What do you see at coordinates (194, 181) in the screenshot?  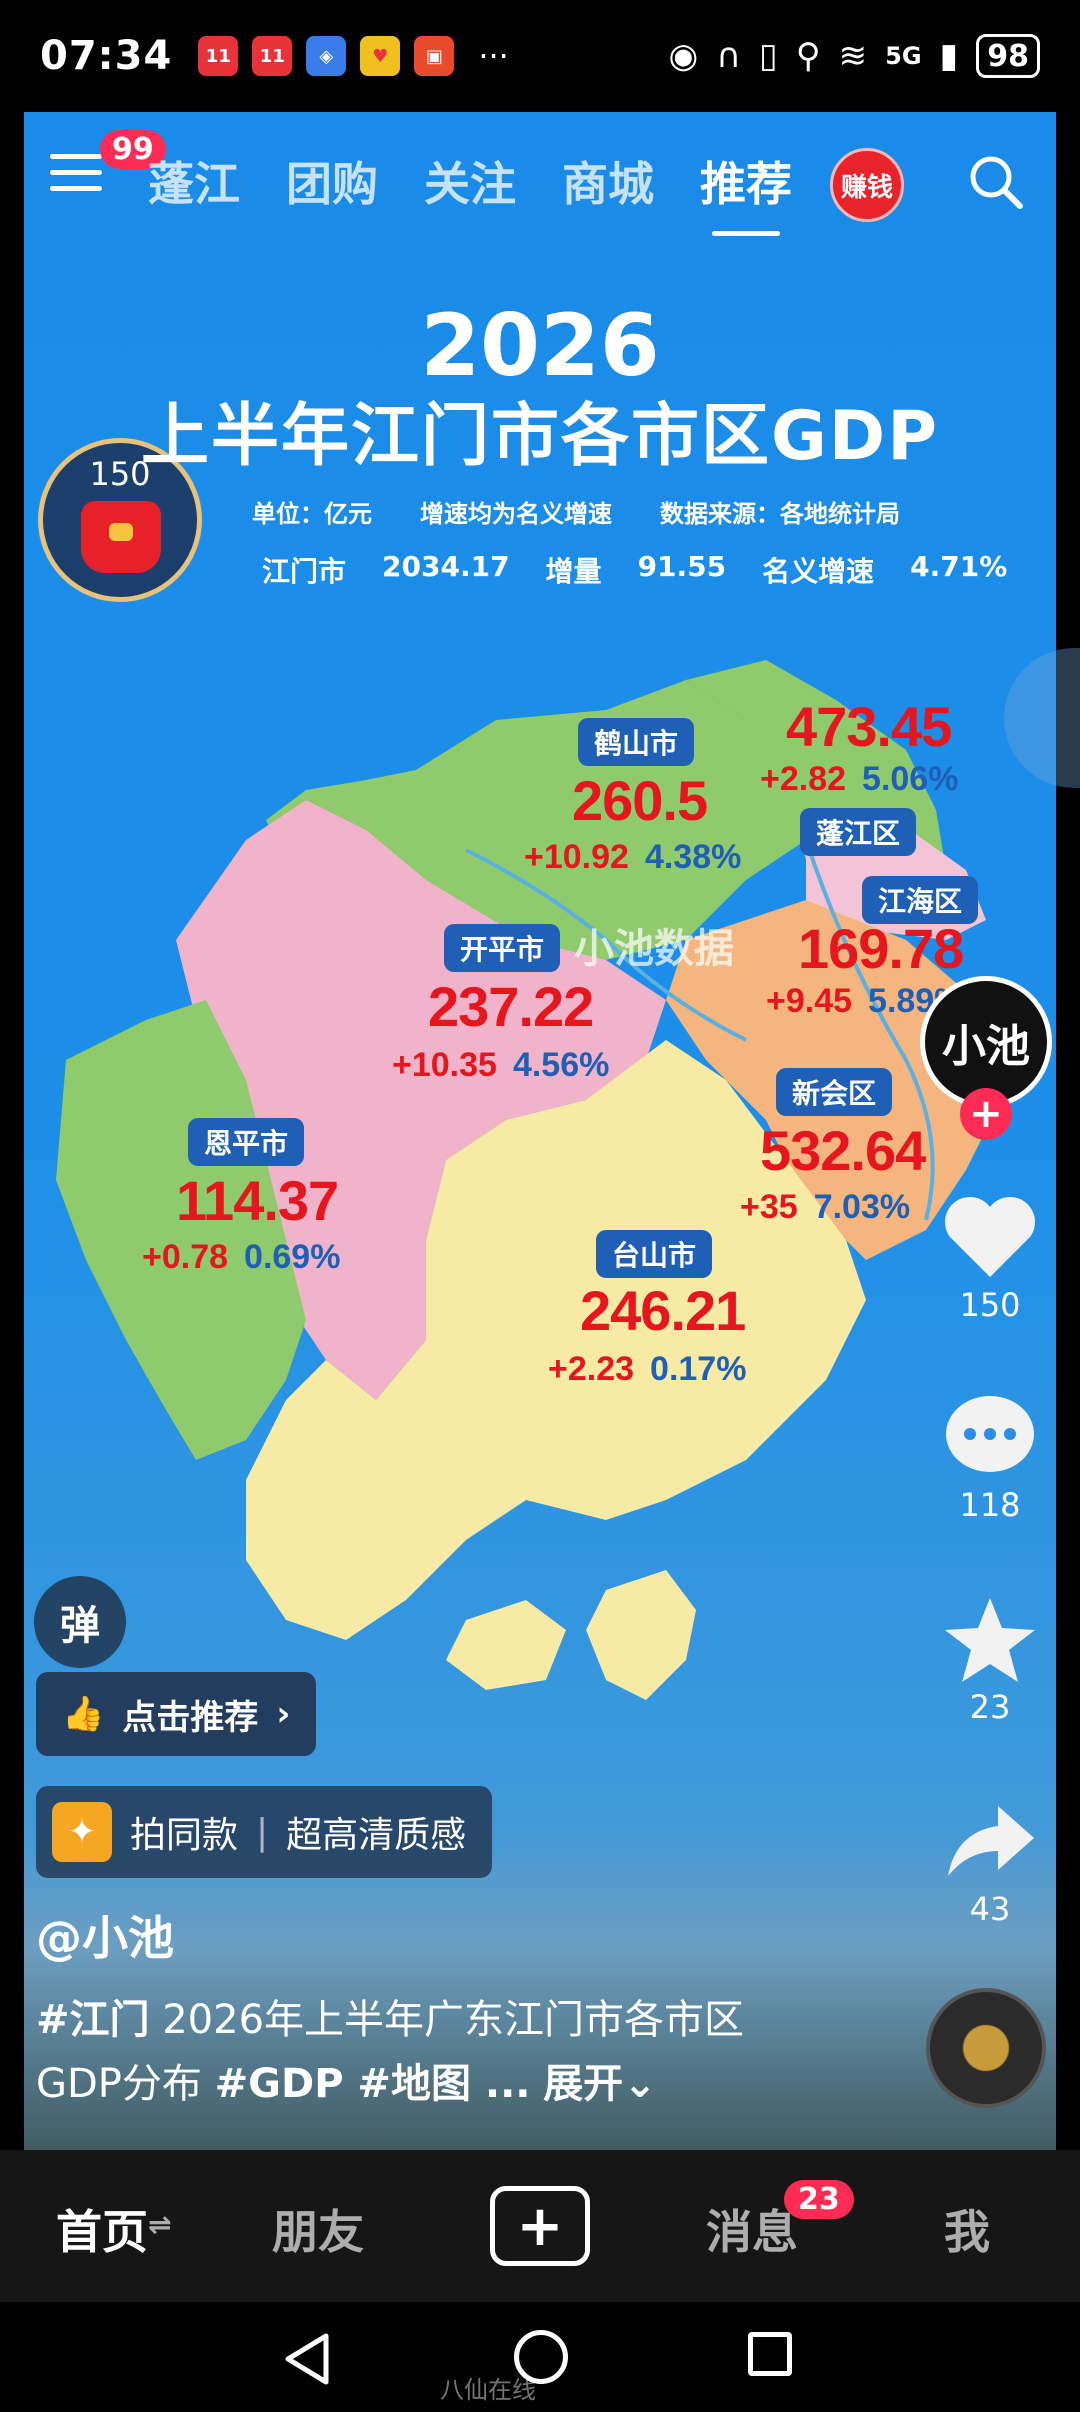 I see `tab-pengjiang: 蓬江` at bounding box center [194, 181].